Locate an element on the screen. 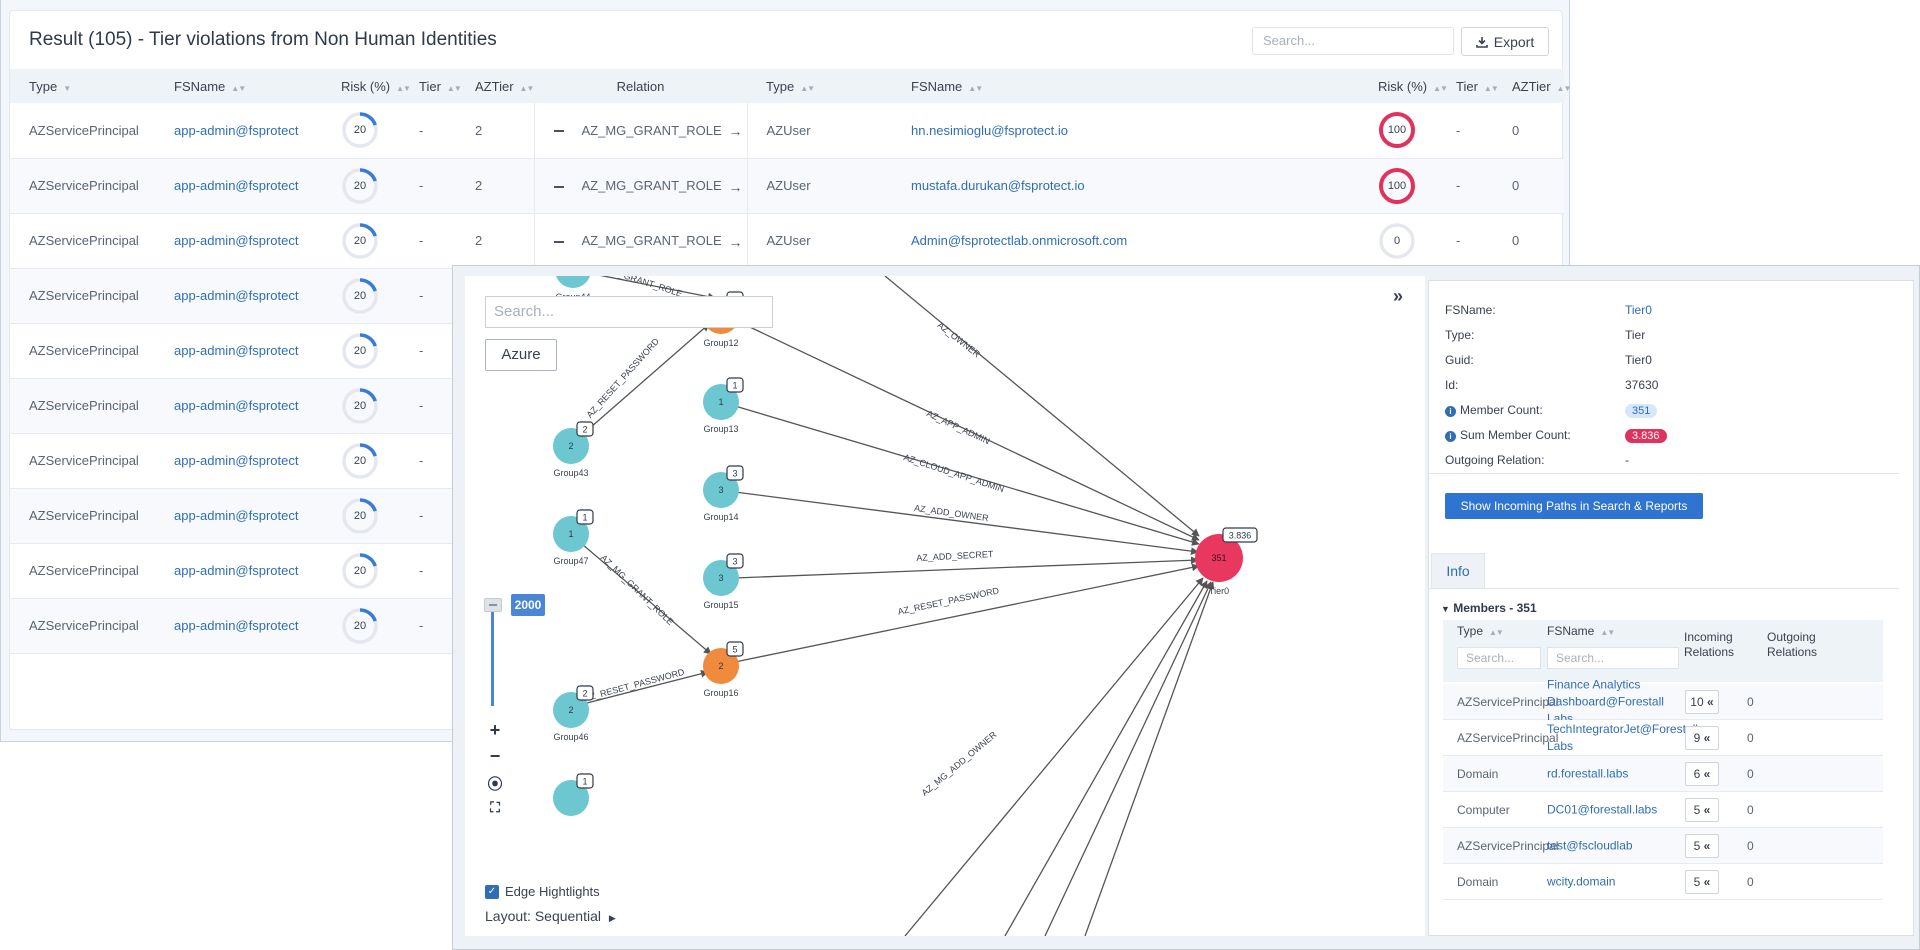  graph-node-group47: 1 Group47 1 is located at coordinates (573, 537).